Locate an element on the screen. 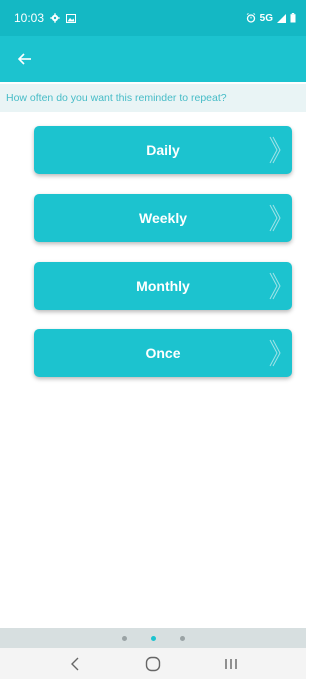  recents-icon is located at coordinates (231, 663).